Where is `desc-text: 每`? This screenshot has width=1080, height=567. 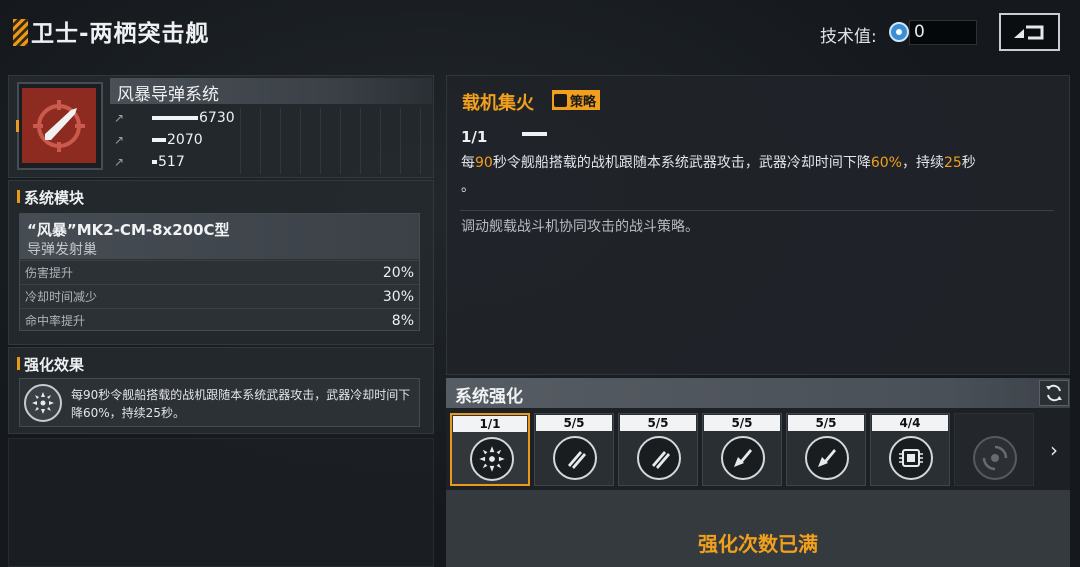 desc-text: 每 is located at coordinates (468, 163).